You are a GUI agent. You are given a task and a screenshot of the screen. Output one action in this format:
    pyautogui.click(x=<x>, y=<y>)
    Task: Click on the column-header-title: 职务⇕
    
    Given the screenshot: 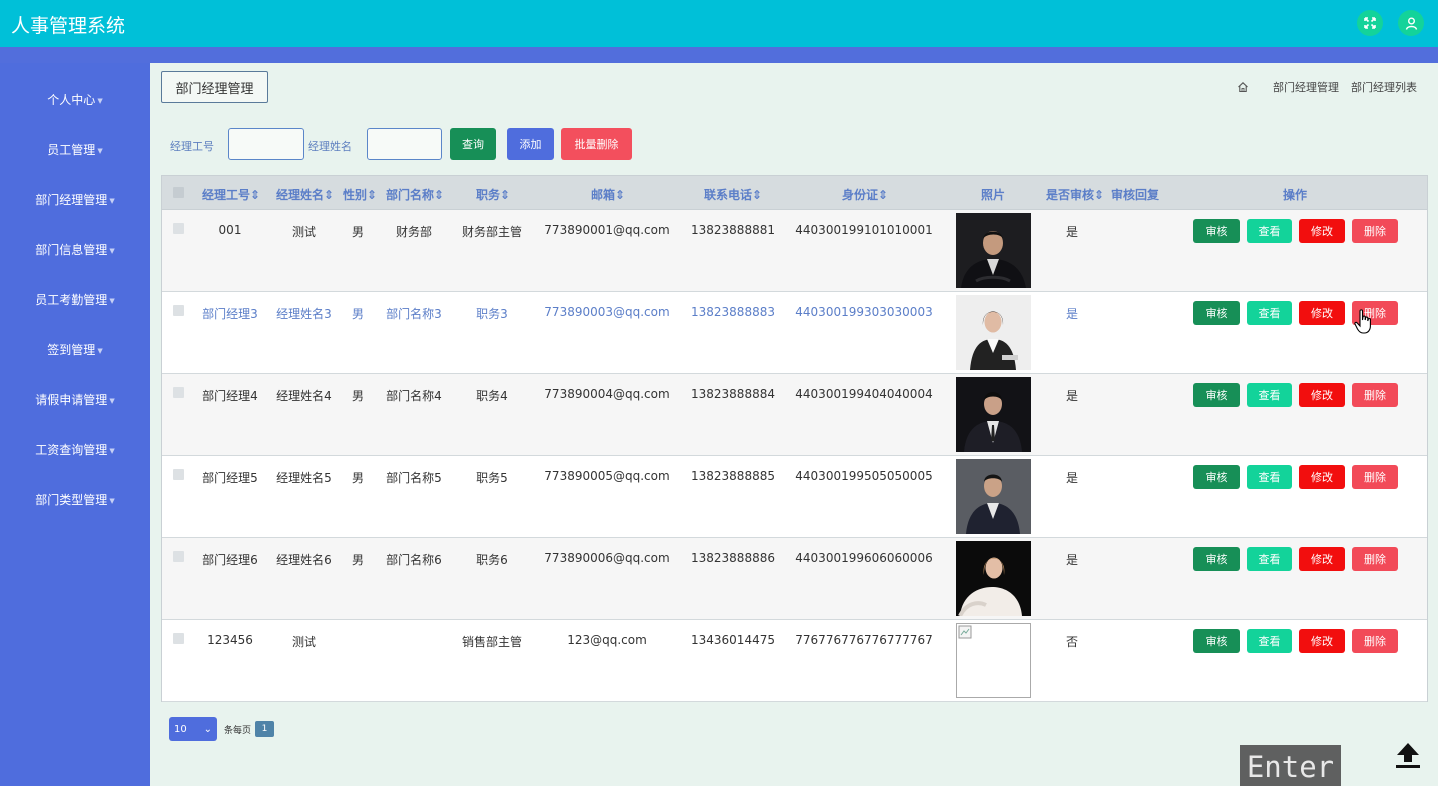 What is the action you would take?
    pyautogui.click(x=493, y=194)
    